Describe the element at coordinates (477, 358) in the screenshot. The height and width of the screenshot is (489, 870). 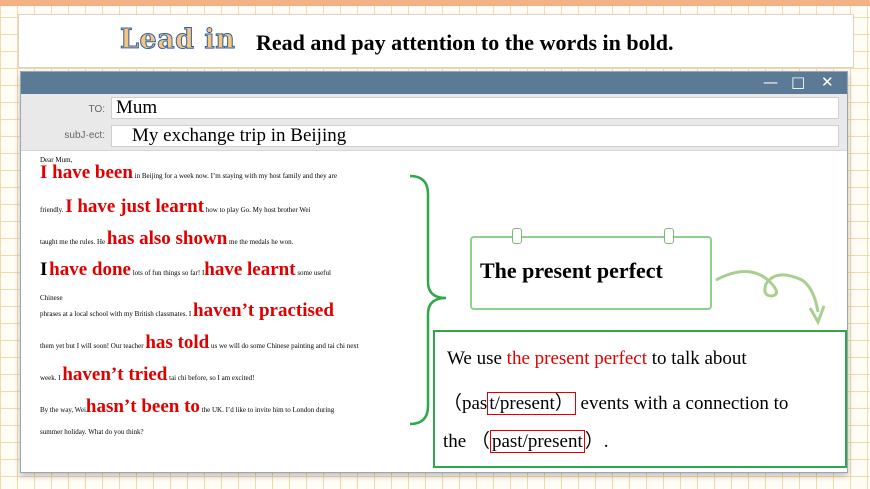
I see `rule-text: We use` at that location.